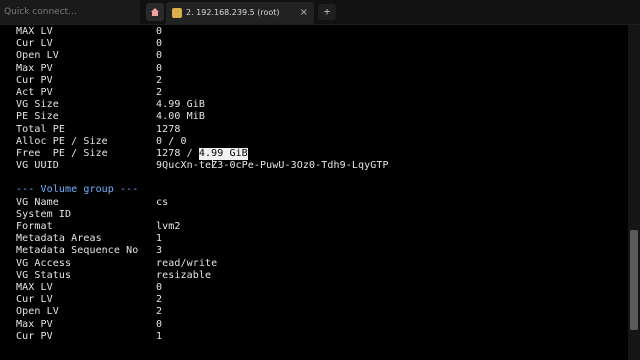 This screenshot has height=360, width=640. Describe the element at coordinates (62, 141) in the screenshot. I see `field-label: Alloc PE / Size` at that location.